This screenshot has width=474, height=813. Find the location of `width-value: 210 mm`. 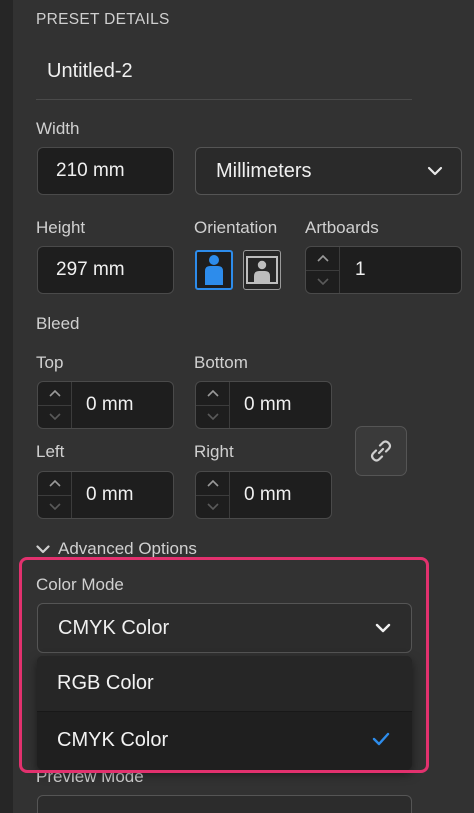

width-value: 210 mm is located at coordinates (90, 170).